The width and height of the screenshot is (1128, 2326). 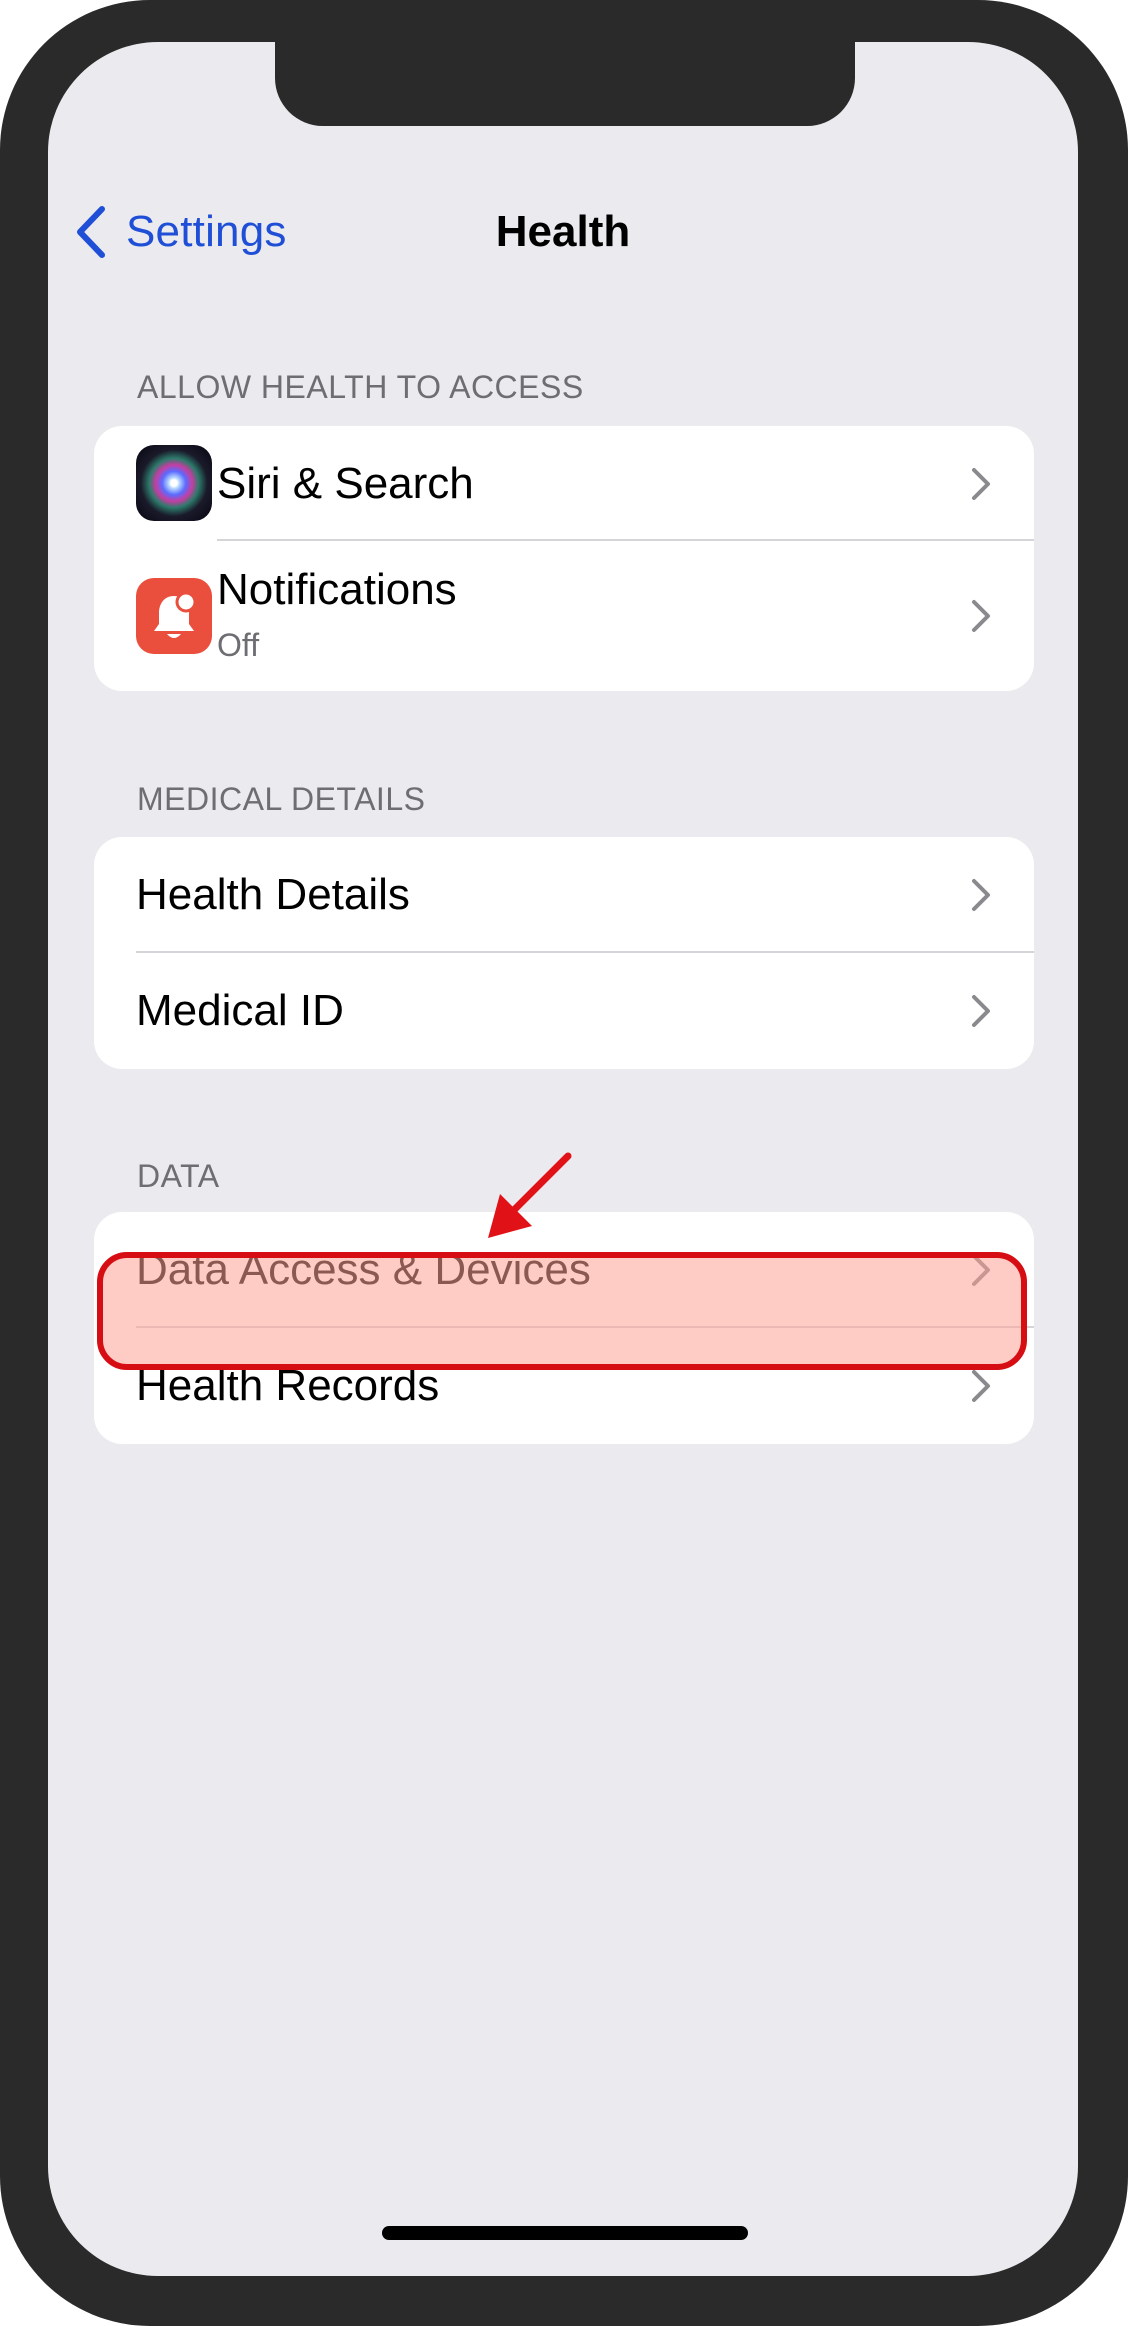 I want to click on row-health-details: Health Details, so click(x=564, y=895).